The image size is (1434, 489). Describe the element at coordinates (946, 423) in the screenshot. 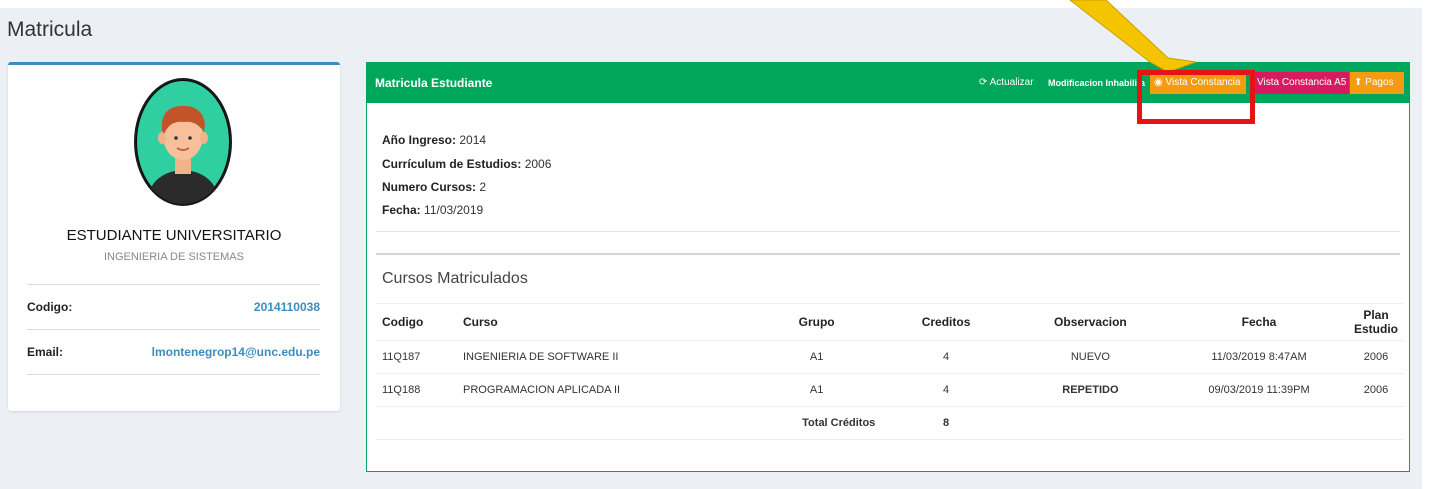

I see `total-value: 8` at that location.